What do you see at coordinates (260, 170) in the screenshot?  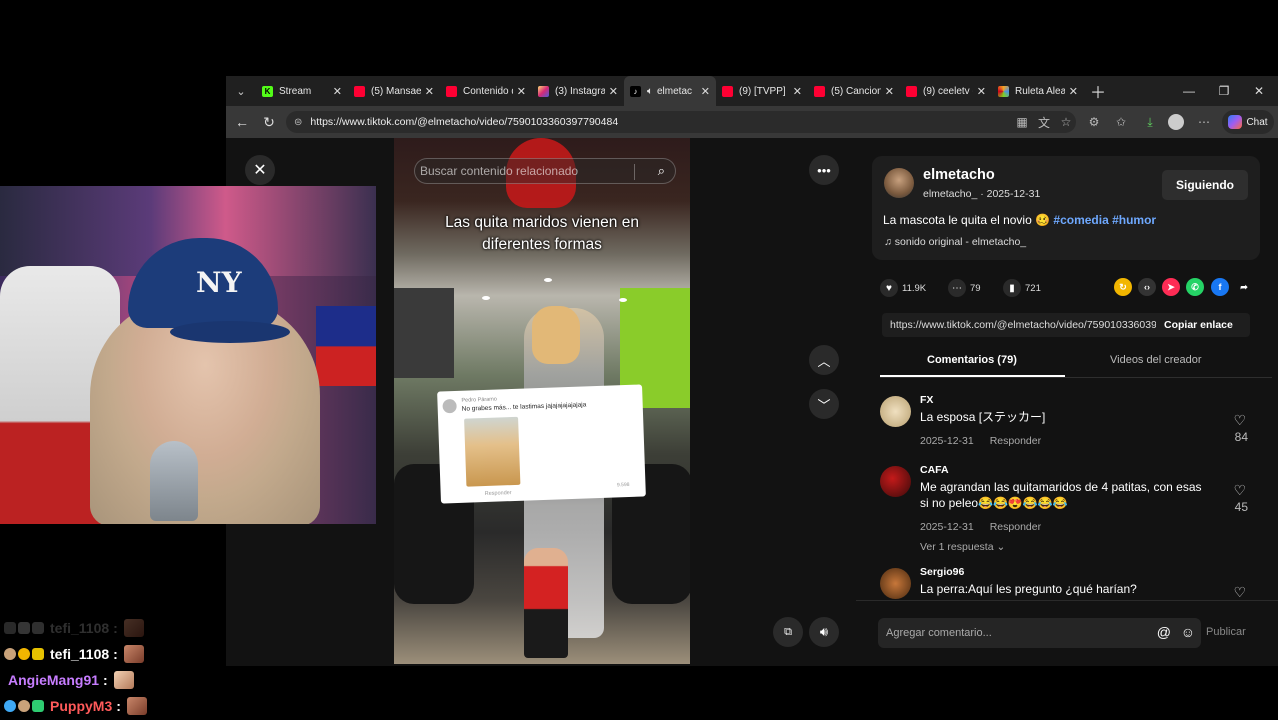 I see `close-video-button: ✕` at bounding box center [260, 170].